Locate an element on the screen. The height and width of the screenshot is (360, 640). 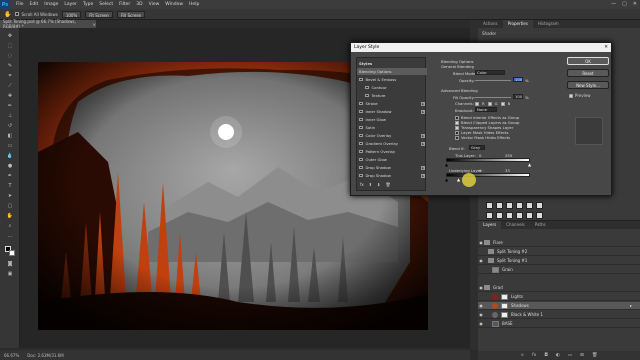
layer-row-base: ◉ BASE is located at coordinates (559, 324).